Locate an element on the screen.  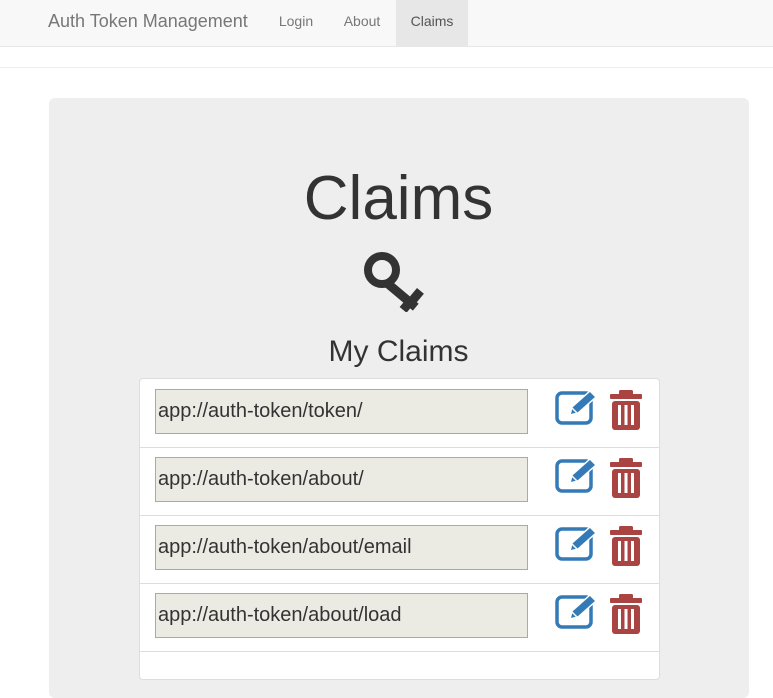
nav-item-claims: Claims is located at coordinates (432, 23).